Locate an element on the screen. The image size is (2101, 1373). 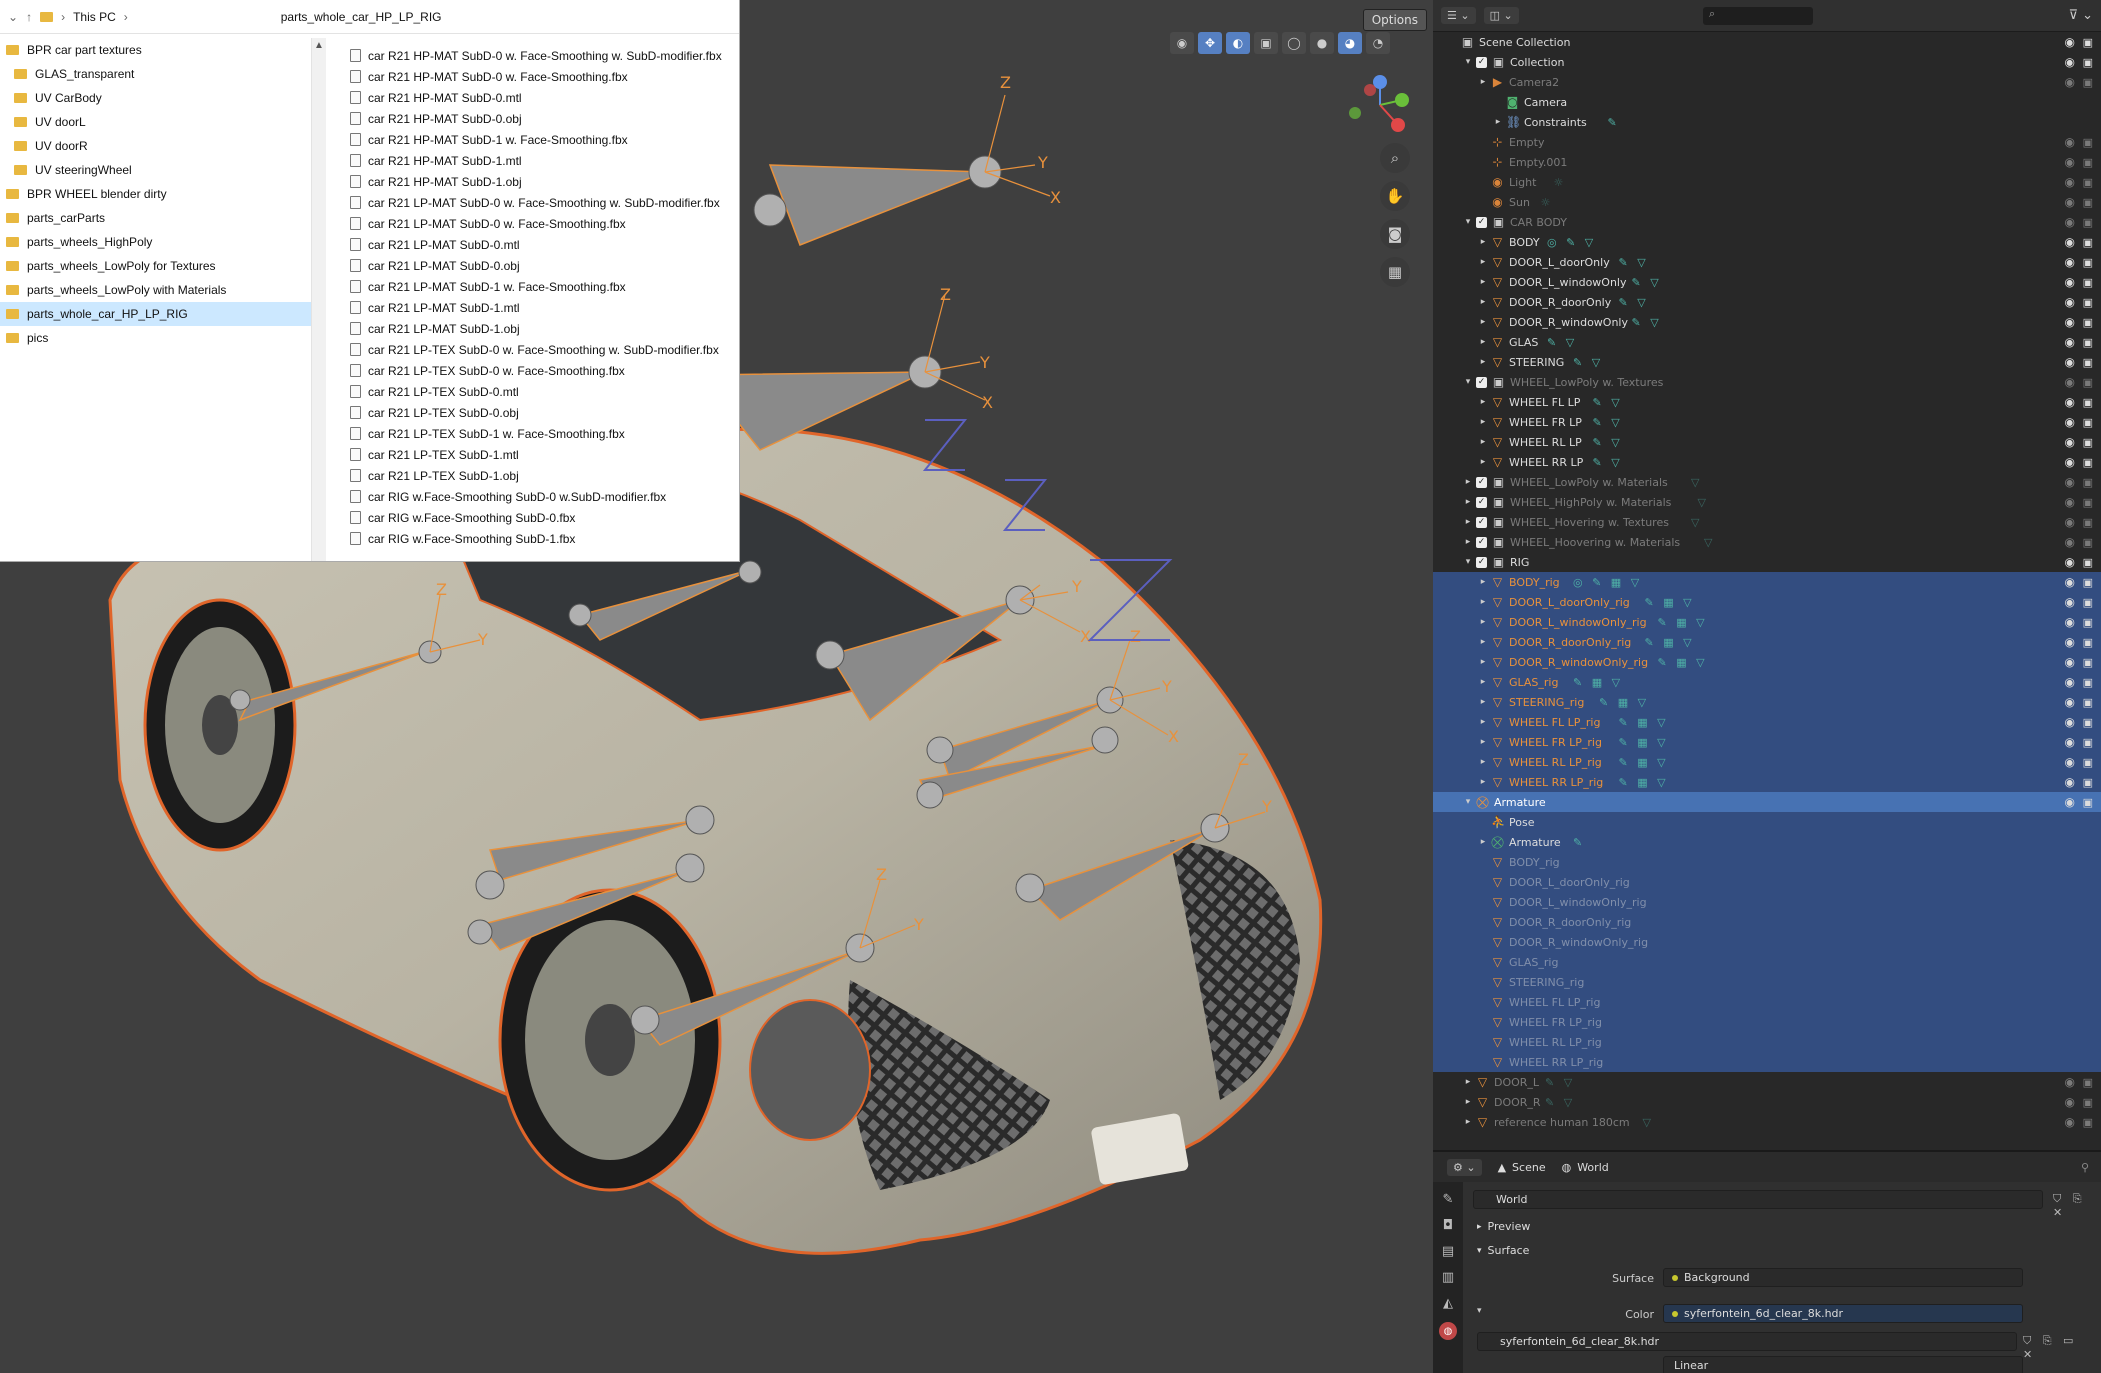
view-filter-dropdown: ◫ ⌄ is located at coordinates (1501, 15).